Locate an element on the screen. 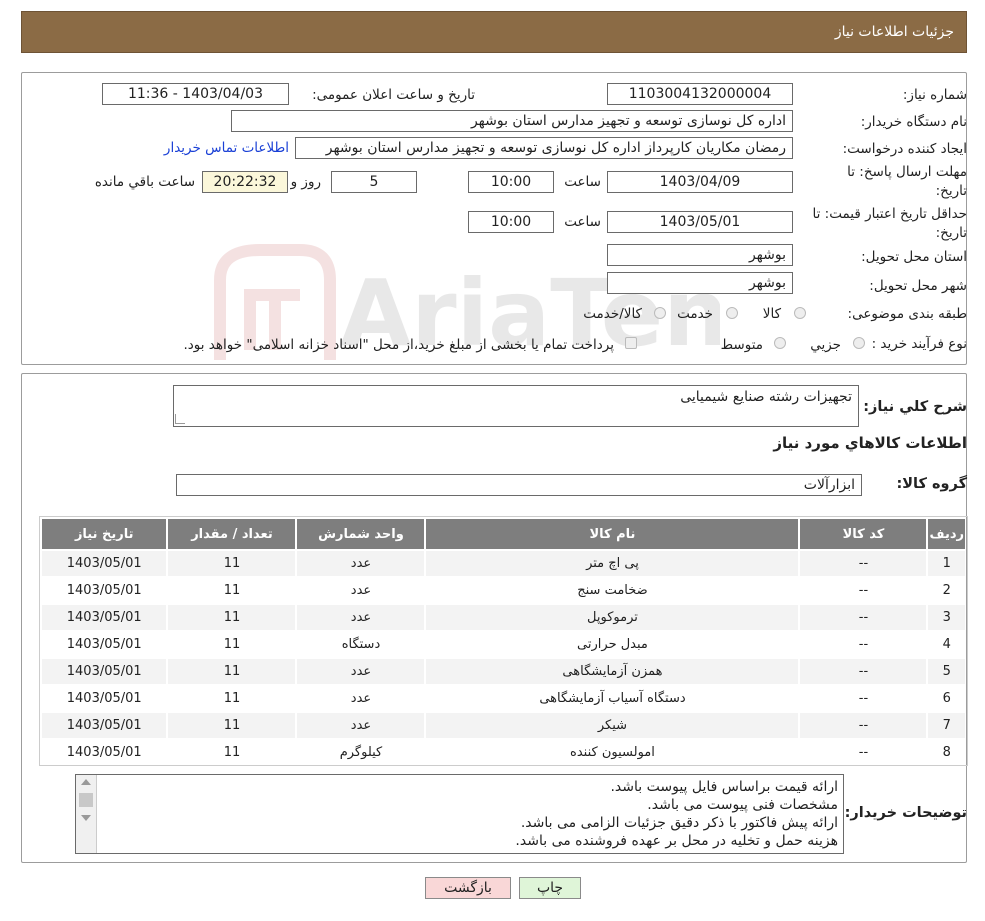 The height and width of the screenshot is (921, 985). province-label: استان محل تحویل: is located at coordinates (914, 257).